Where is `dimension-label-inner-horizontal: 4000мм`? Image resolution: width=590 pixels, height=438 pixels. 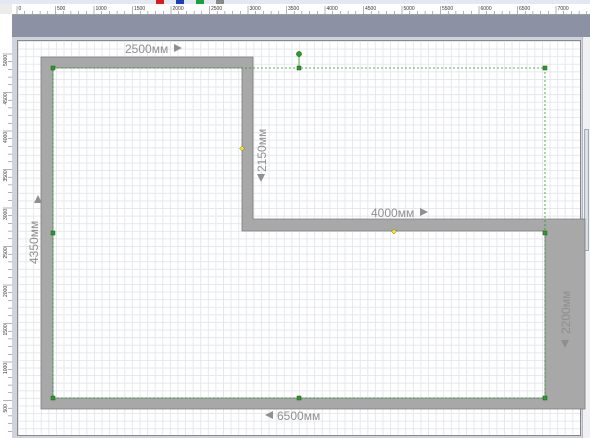
dimension-label-inner-horizontal: 4000мм is located at coordinates (392, 213).